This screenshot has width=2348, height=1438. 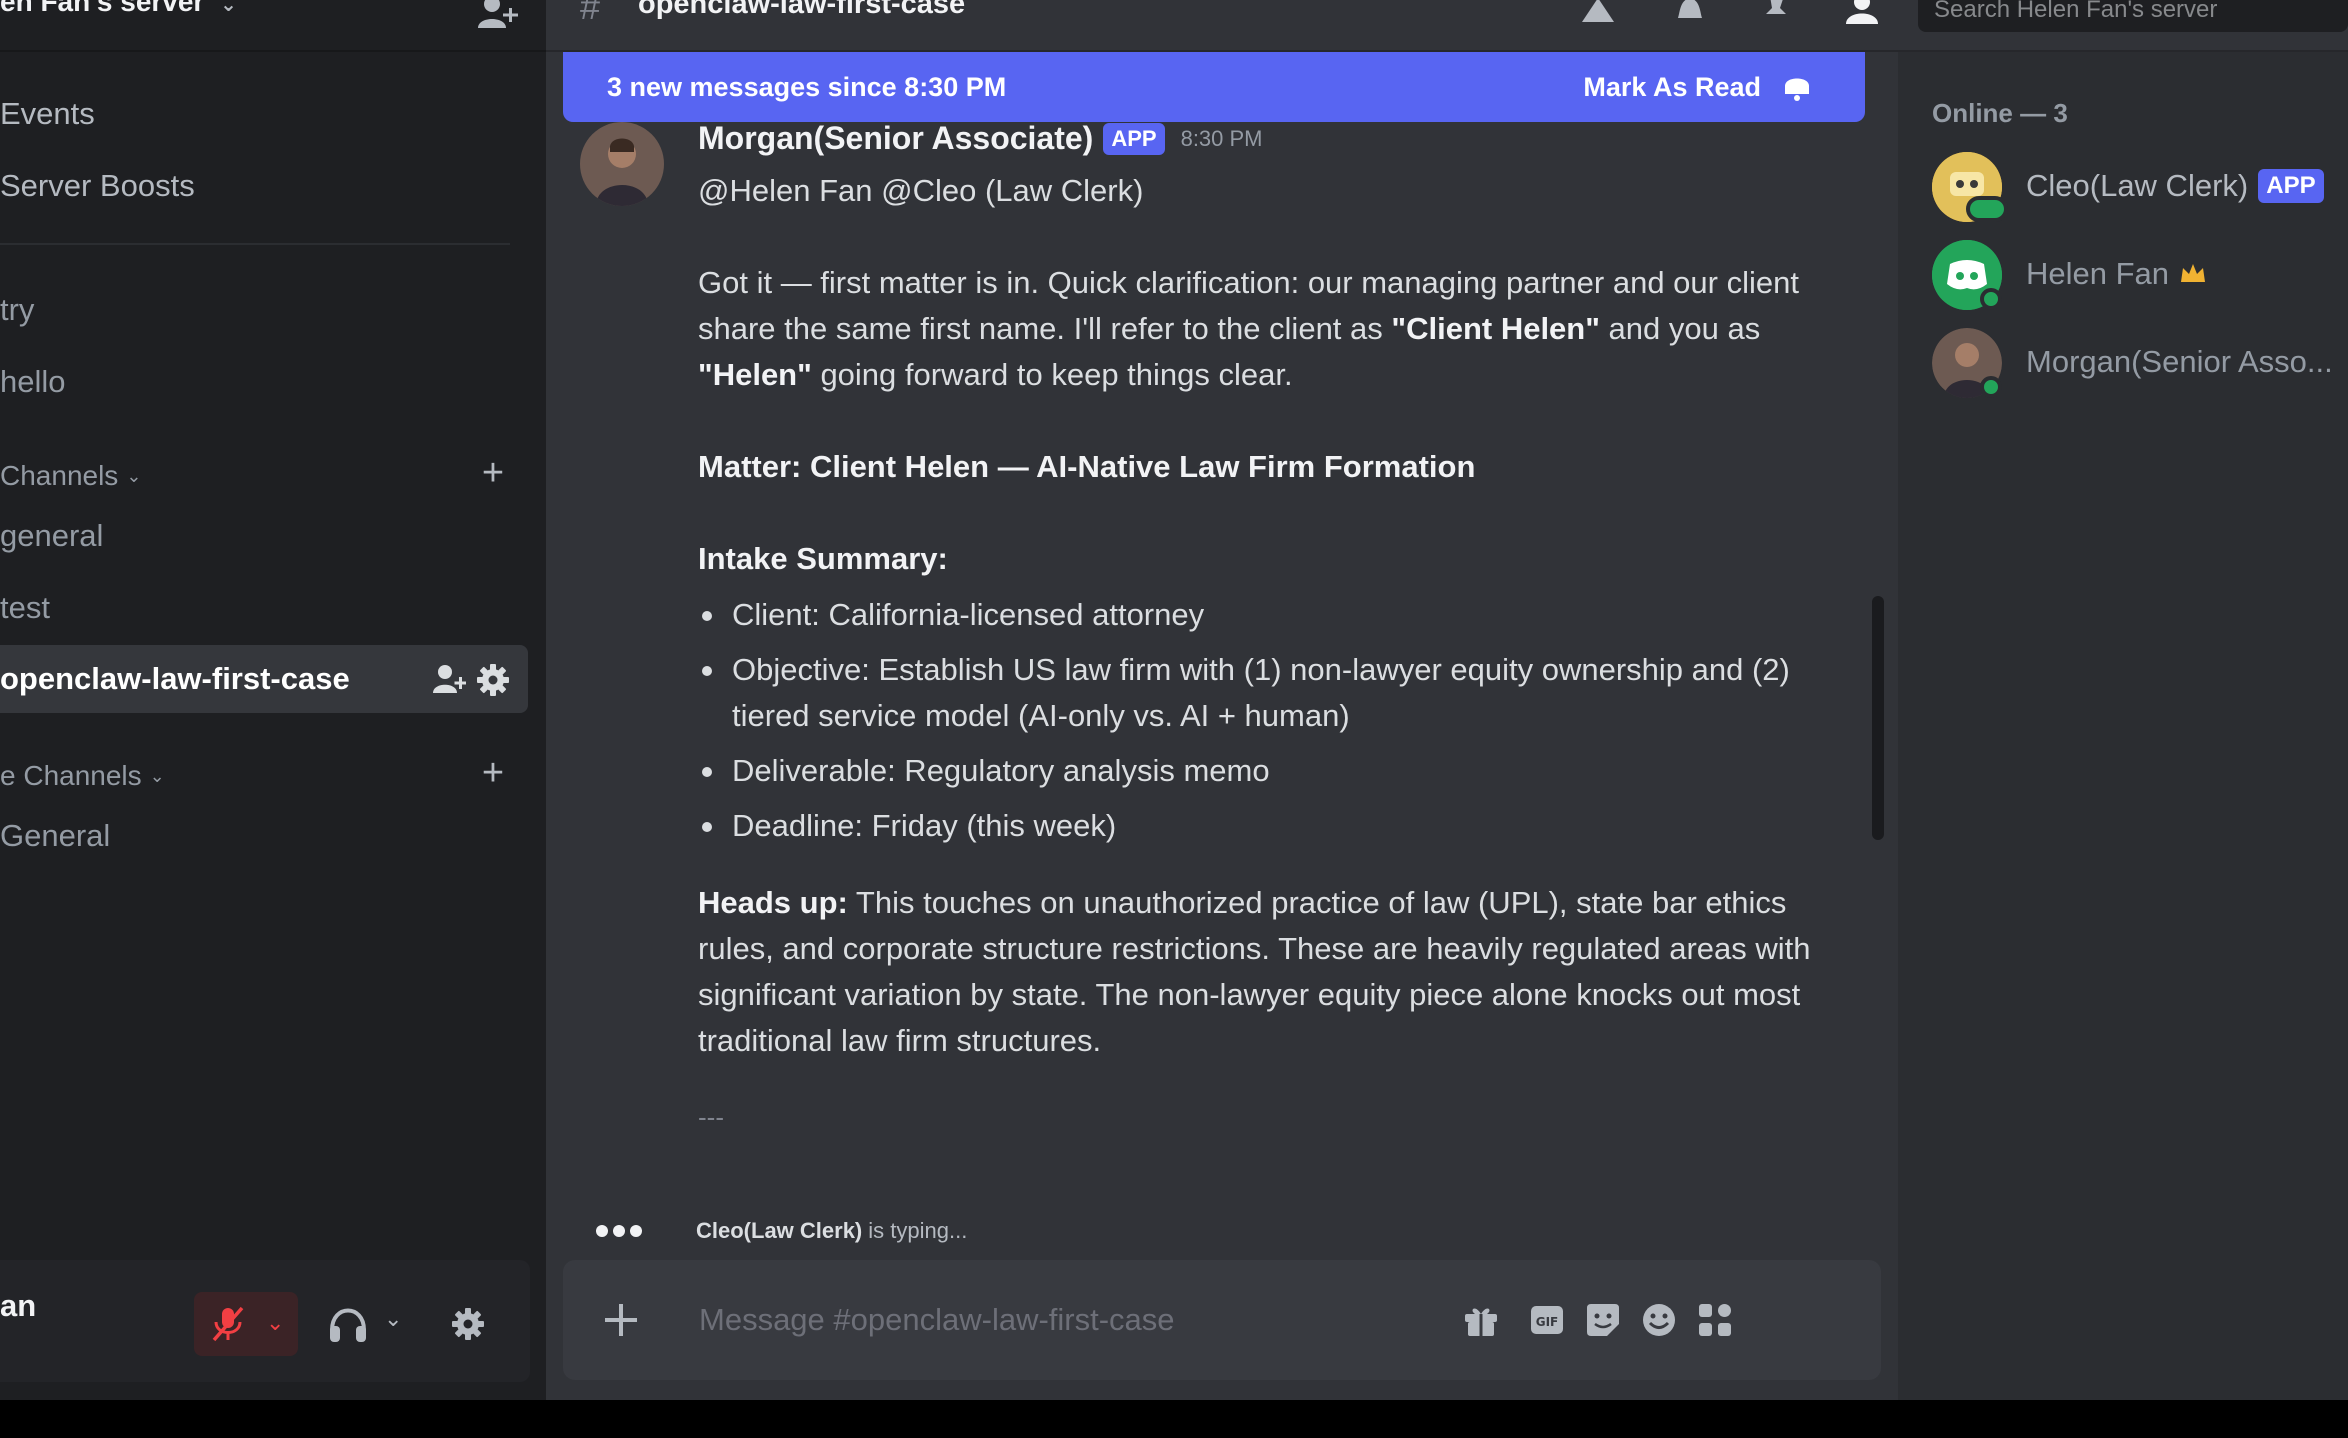 What do you see at coordinates (937, 1320) in the screenshot?
I see `message-input: Message #openclaw-law-first-case` at bounding box center [937, 1320].